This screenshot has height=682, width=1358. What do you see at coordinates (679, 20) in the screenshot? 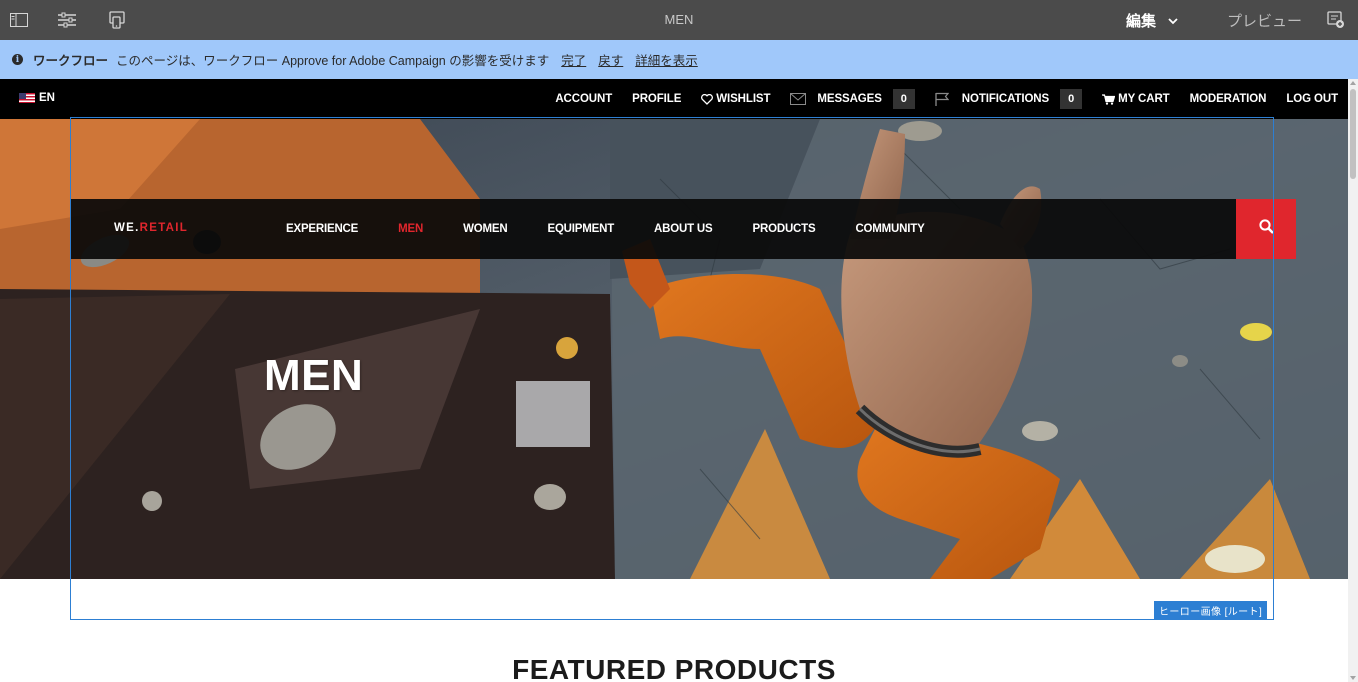
I see `editor-toolbar: MEN 編集 プレビュー` at bounding box center [679, 20].